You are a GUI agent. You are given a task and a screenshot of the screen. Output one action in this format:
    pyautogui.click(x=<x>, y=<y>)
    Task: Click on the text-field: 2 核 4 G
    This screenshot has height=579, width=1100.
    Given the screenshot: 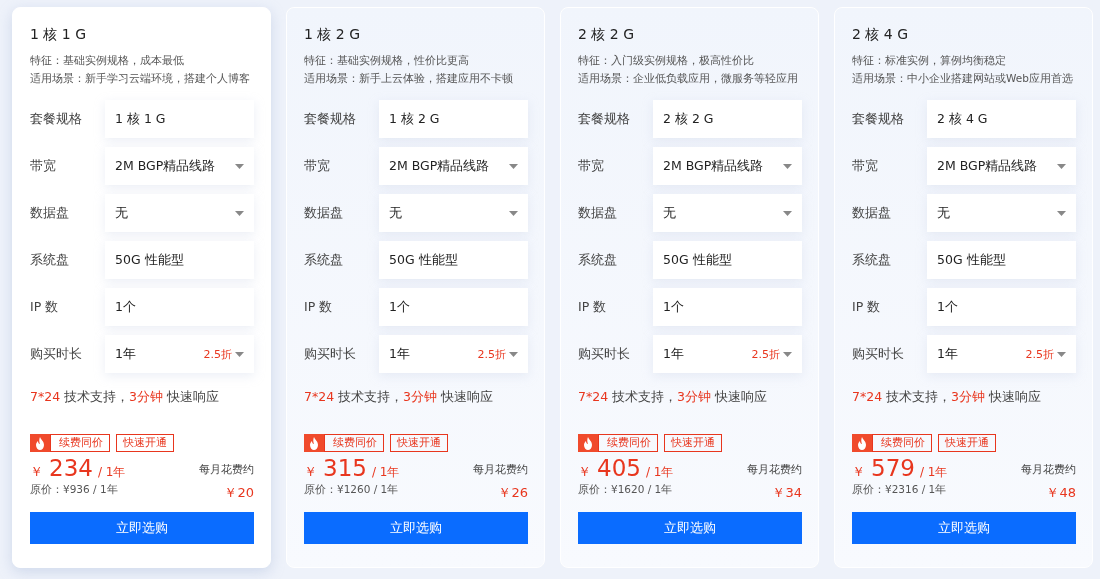 What is the action you would take?
    pyautogui.click(x=1001, y=119)
    